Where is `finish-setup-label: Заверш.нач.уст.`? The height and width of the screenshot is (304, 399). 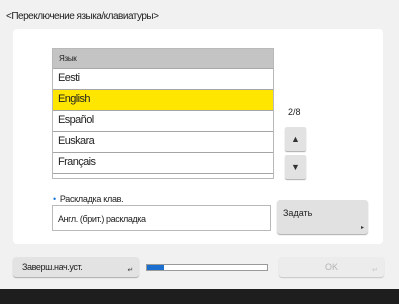 finish-setup-label: Заверш.нач.уст. is located at coordinates (52, 267).